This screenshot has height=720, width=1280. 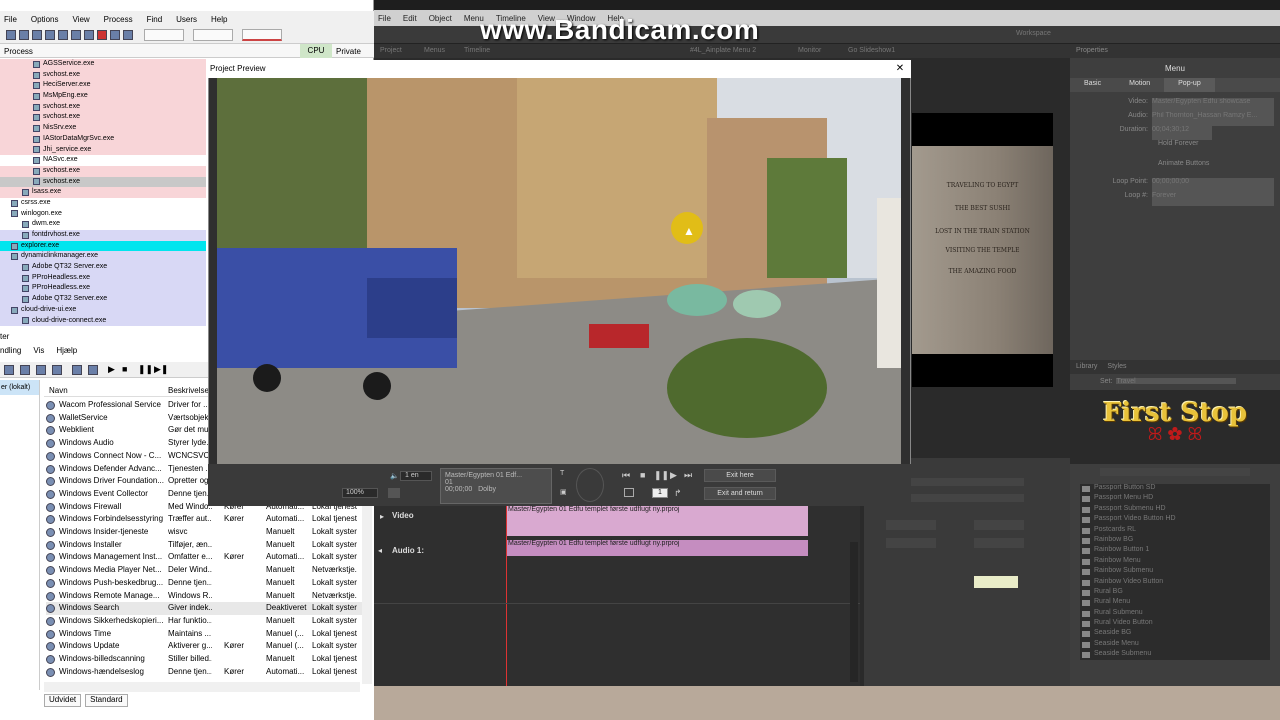 I want to click on library-item: Seaside Submenu, so click(x=1175, y=655).